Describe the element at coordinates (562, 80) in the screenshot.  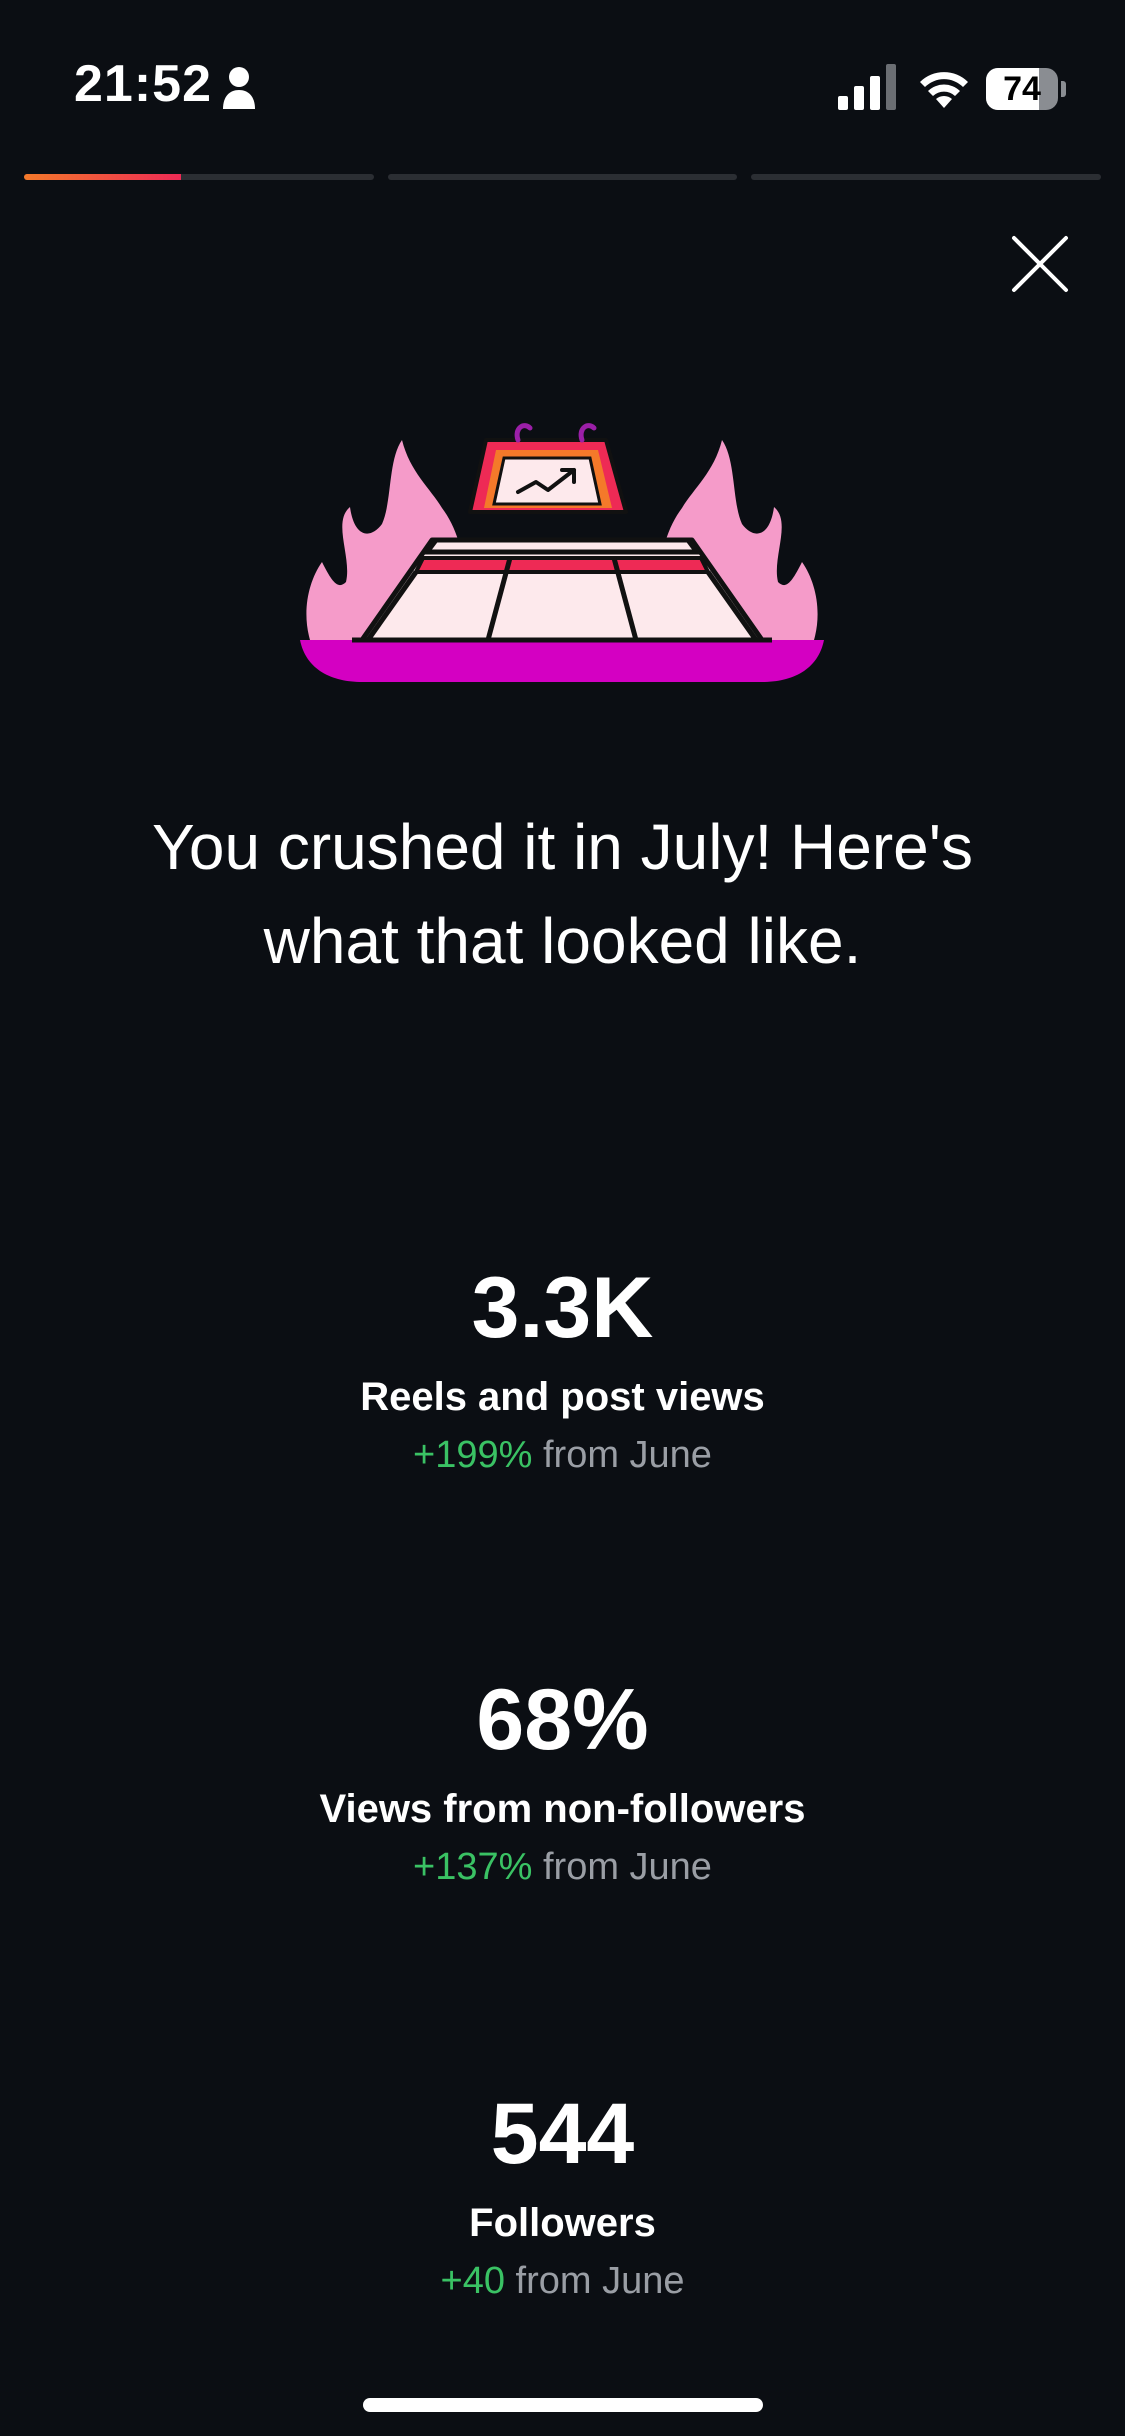
I see `status-bar: 21:52 74` at that location.